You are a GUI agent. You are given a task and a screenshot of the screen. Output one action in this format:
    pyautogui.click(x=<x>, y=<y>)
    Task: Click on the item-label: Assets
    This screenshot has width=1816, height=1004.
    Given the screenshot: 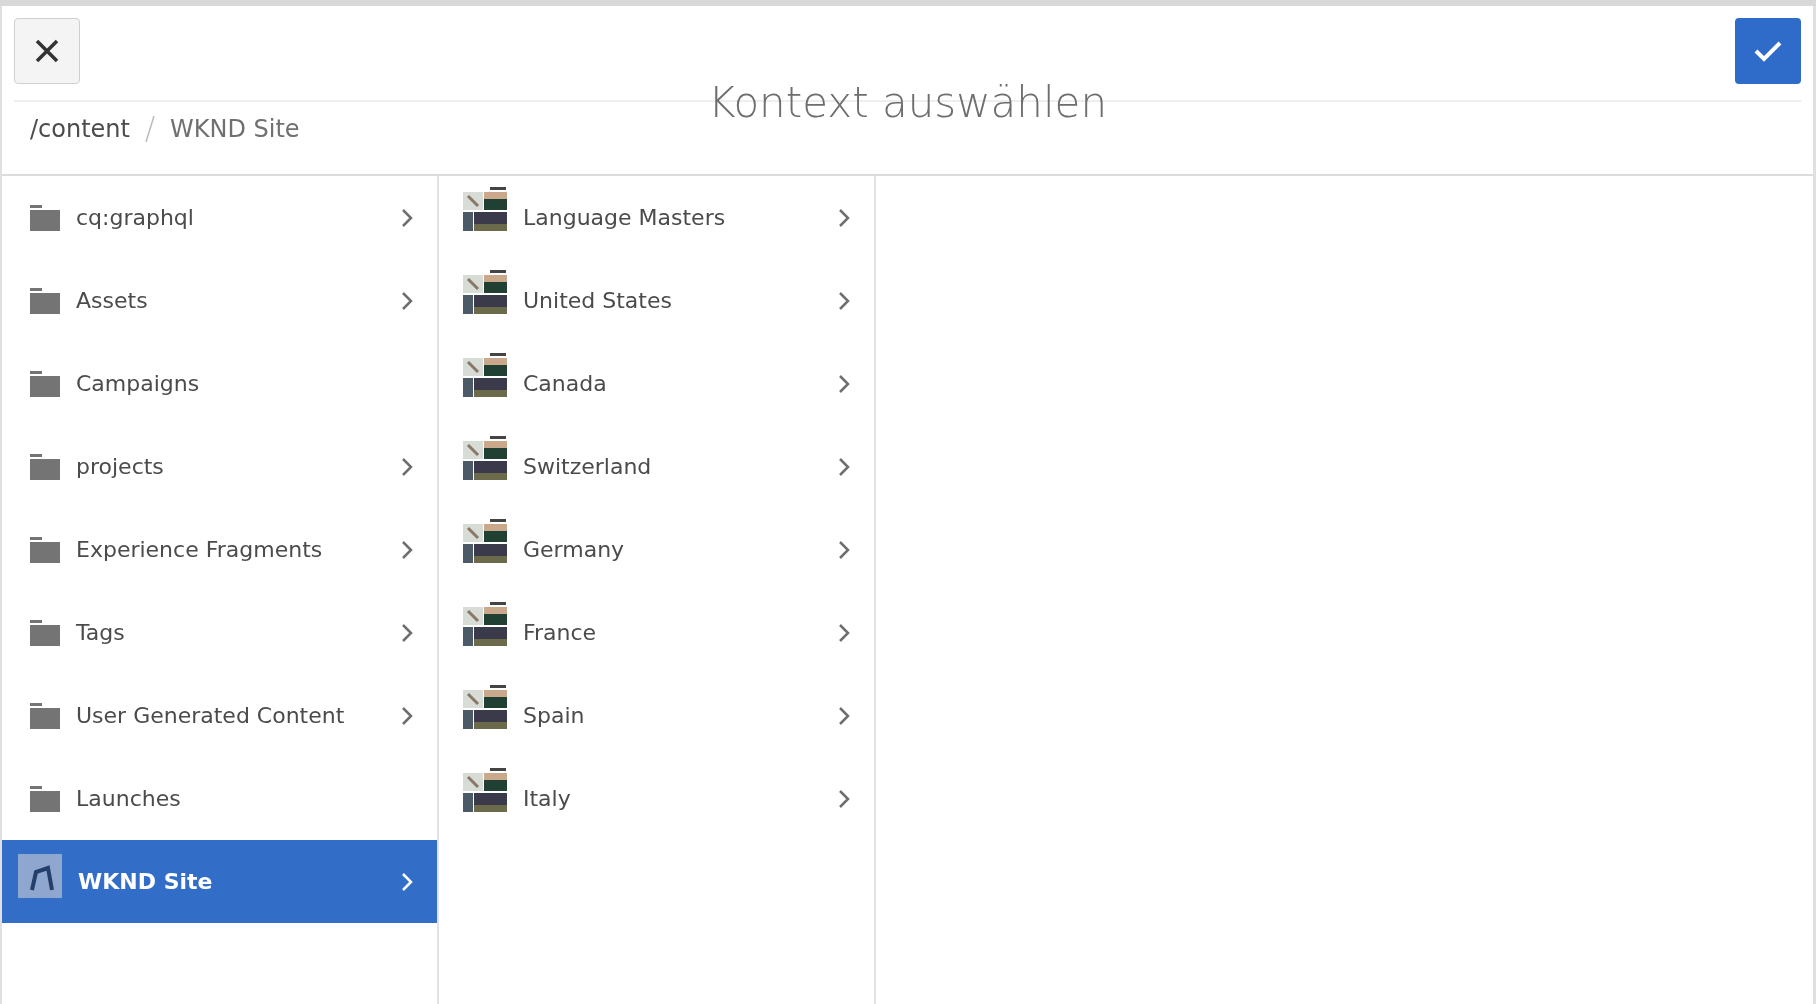 What is the action you would take?
    pyautogui.click(x=112, y=300)
    